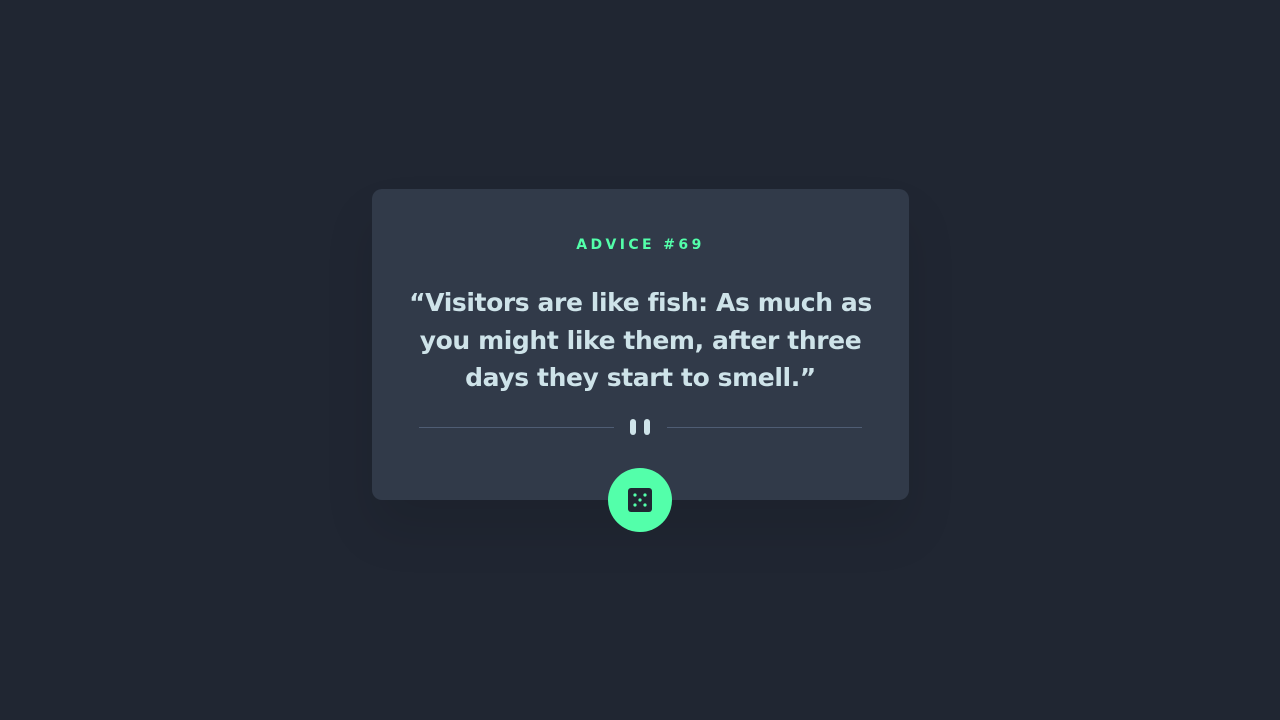 The width and height of the screenshot is (1280, 720). I want to click on divider, so click(640, 427).